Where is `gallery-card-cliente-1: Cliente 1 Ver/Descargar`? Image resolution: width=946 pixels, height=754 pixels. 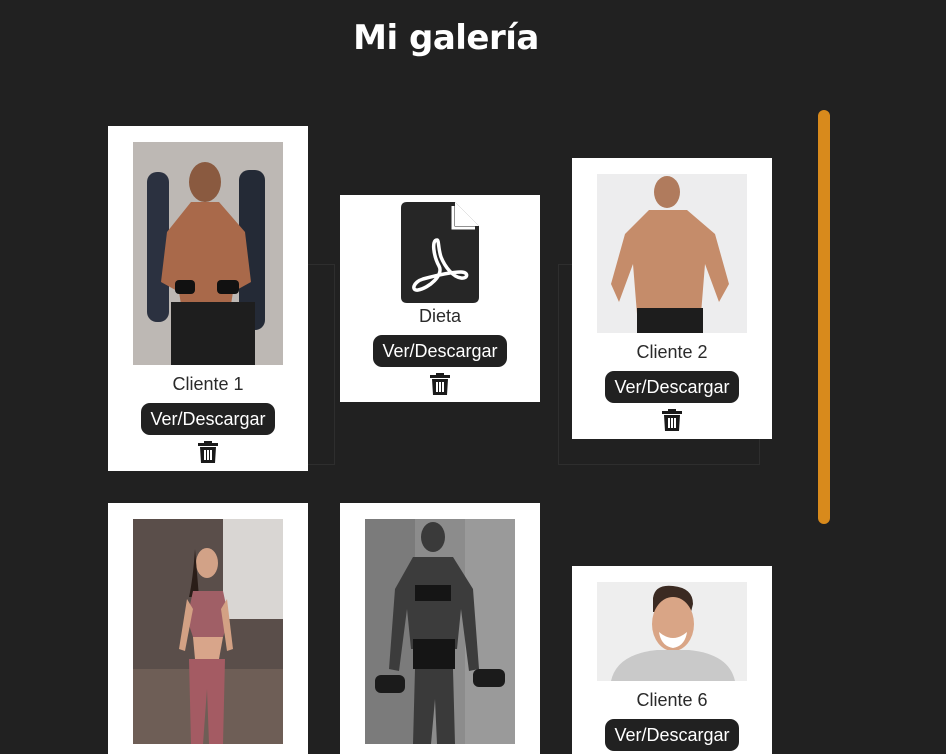 gallery-card-cliente-1: Cliente 1 Ver/Descargar is located at coordinates (208, 298).